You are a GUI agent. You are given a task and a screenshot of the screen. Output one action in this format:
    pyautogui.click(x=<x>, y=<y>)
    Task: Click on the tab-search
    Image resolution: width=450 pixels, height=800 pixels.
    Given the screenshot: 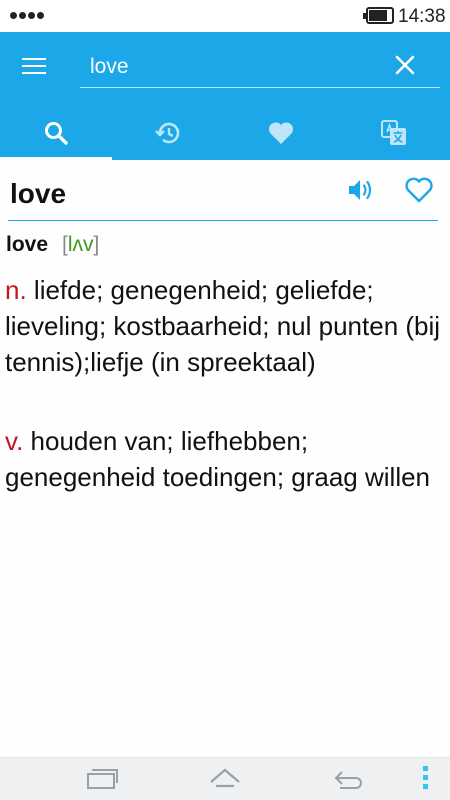 What is the action you would take?
    pyautogui.click(x=56, y=133)
    